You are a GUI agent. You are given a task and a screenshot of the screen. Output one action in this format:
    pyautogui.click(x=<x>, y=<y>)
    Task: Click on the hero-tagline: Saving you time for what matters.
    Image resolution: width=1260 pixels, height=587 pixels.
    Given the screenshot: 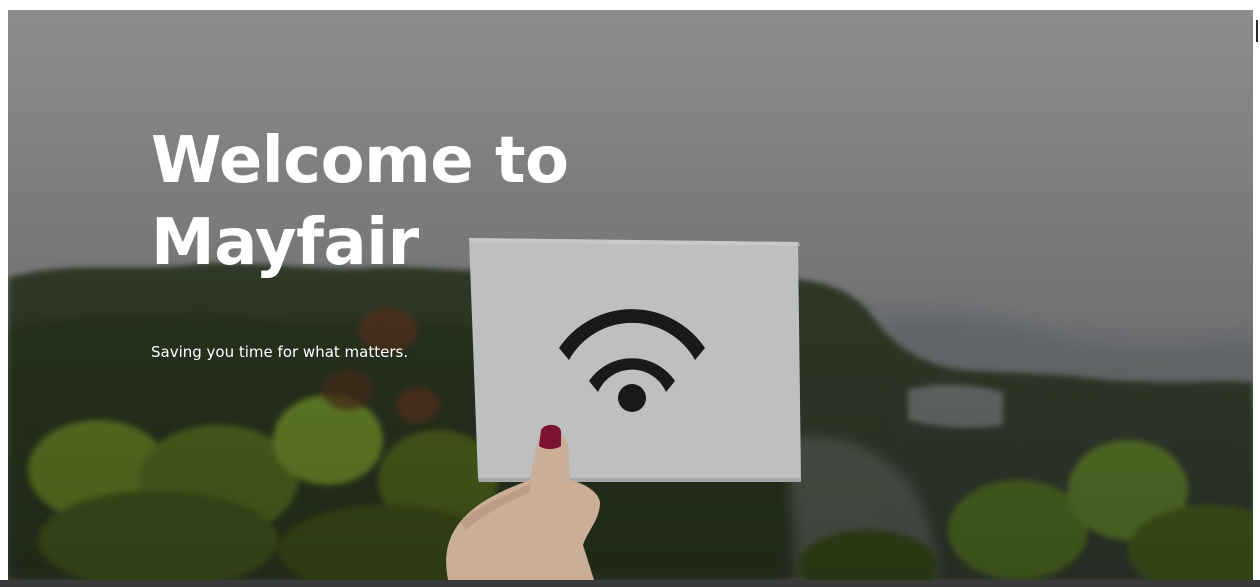 What is the action you would take?
    pyautogui.click(x=280, y=352)
    